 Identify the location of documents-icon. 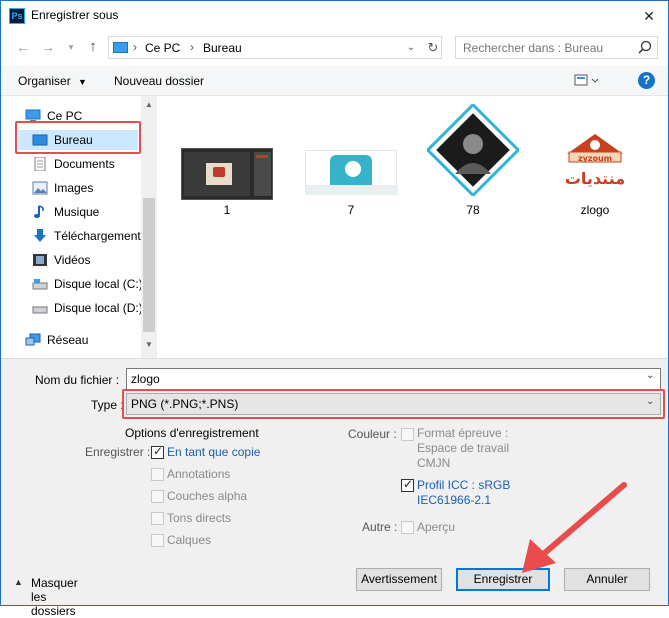
(40, 164).